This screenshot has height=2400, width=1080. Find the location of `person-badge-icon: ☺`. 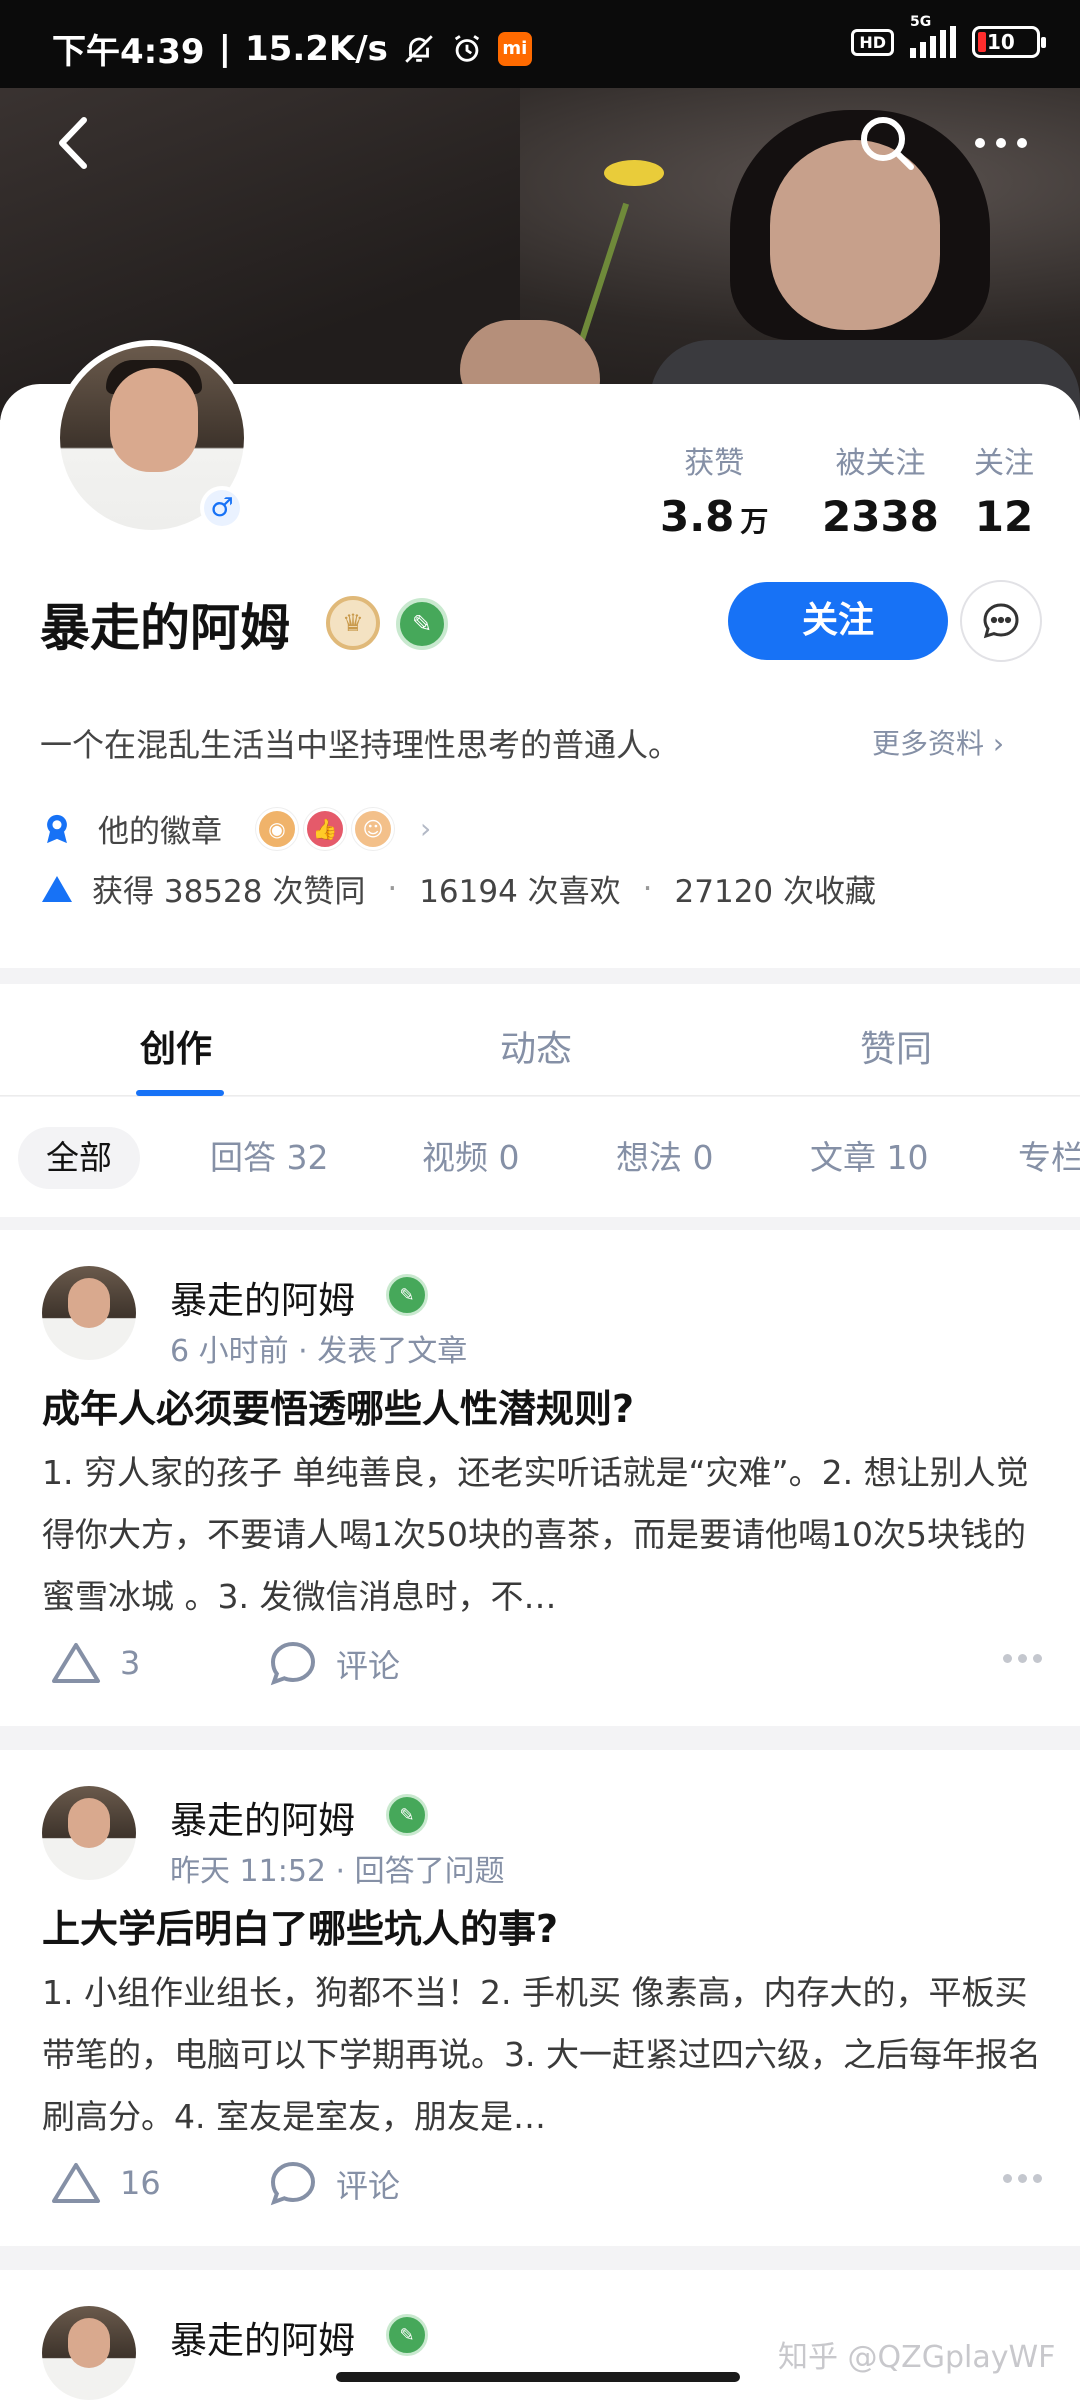

person-badge-icon: ☺ is located at coordinates (373, 828).